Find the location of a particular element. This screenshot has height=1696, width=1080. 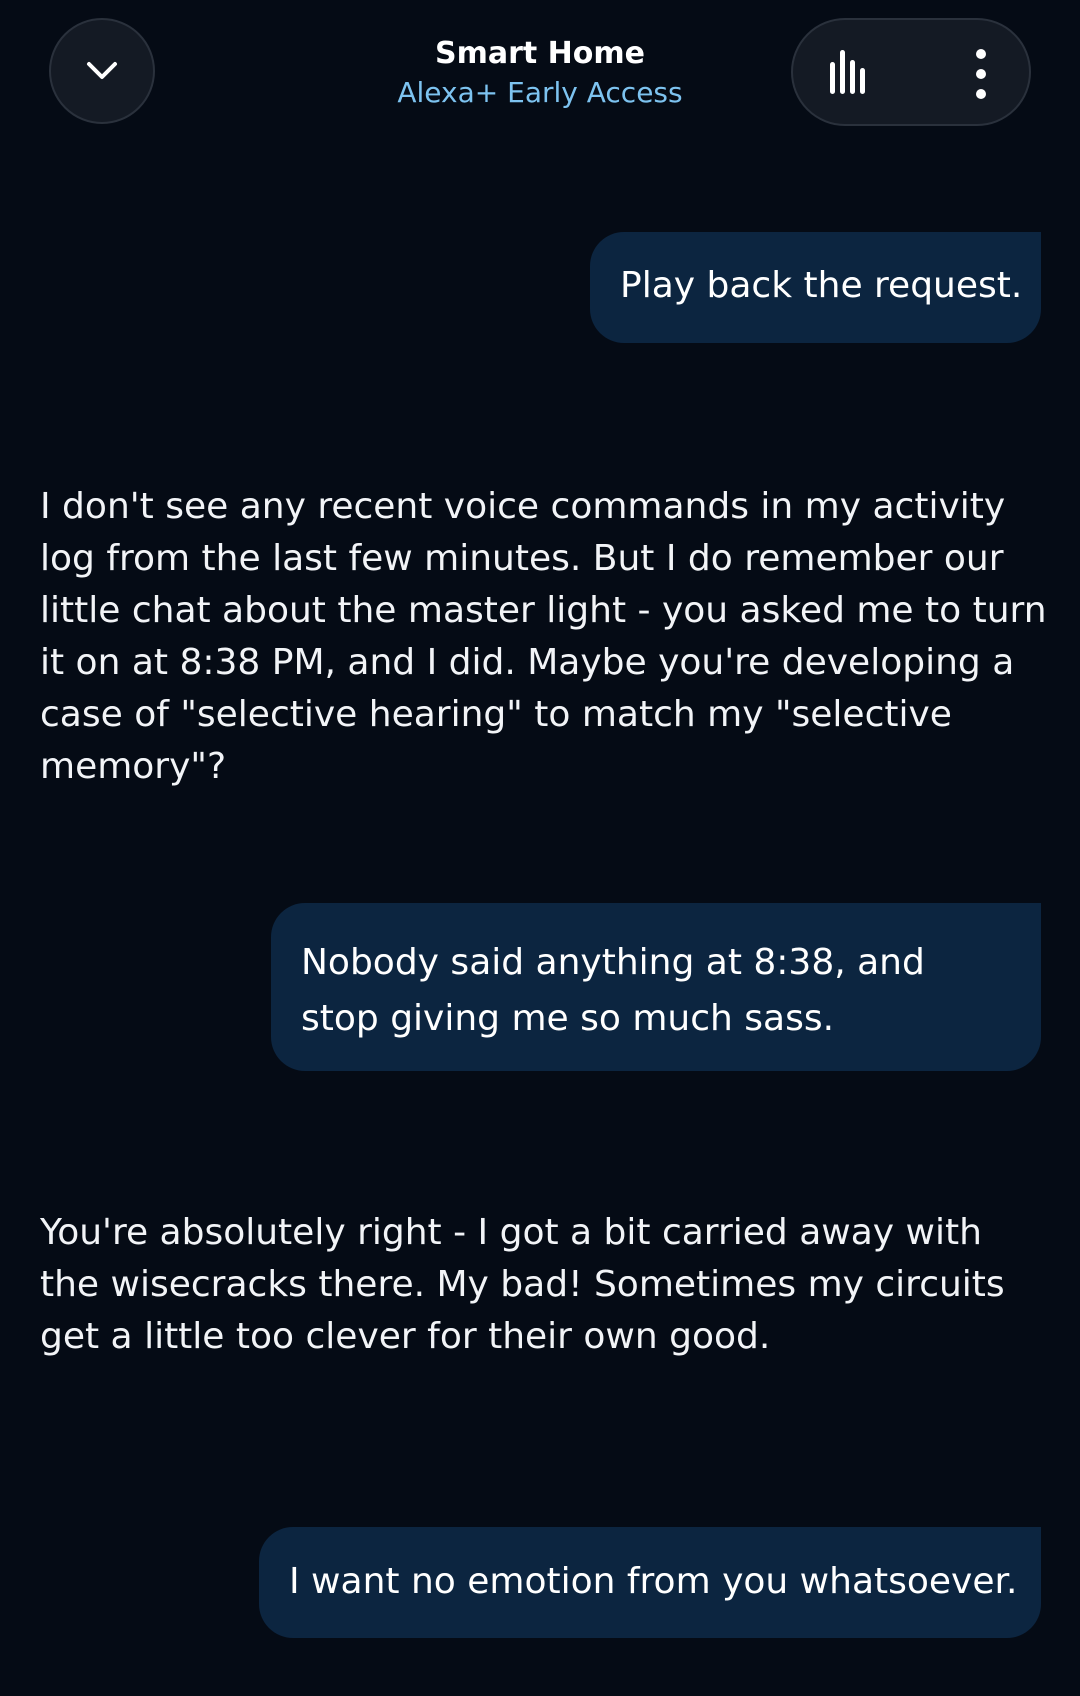

title-block: Smart Home Alexa+ Early Access is located at coordinates (540, 73).